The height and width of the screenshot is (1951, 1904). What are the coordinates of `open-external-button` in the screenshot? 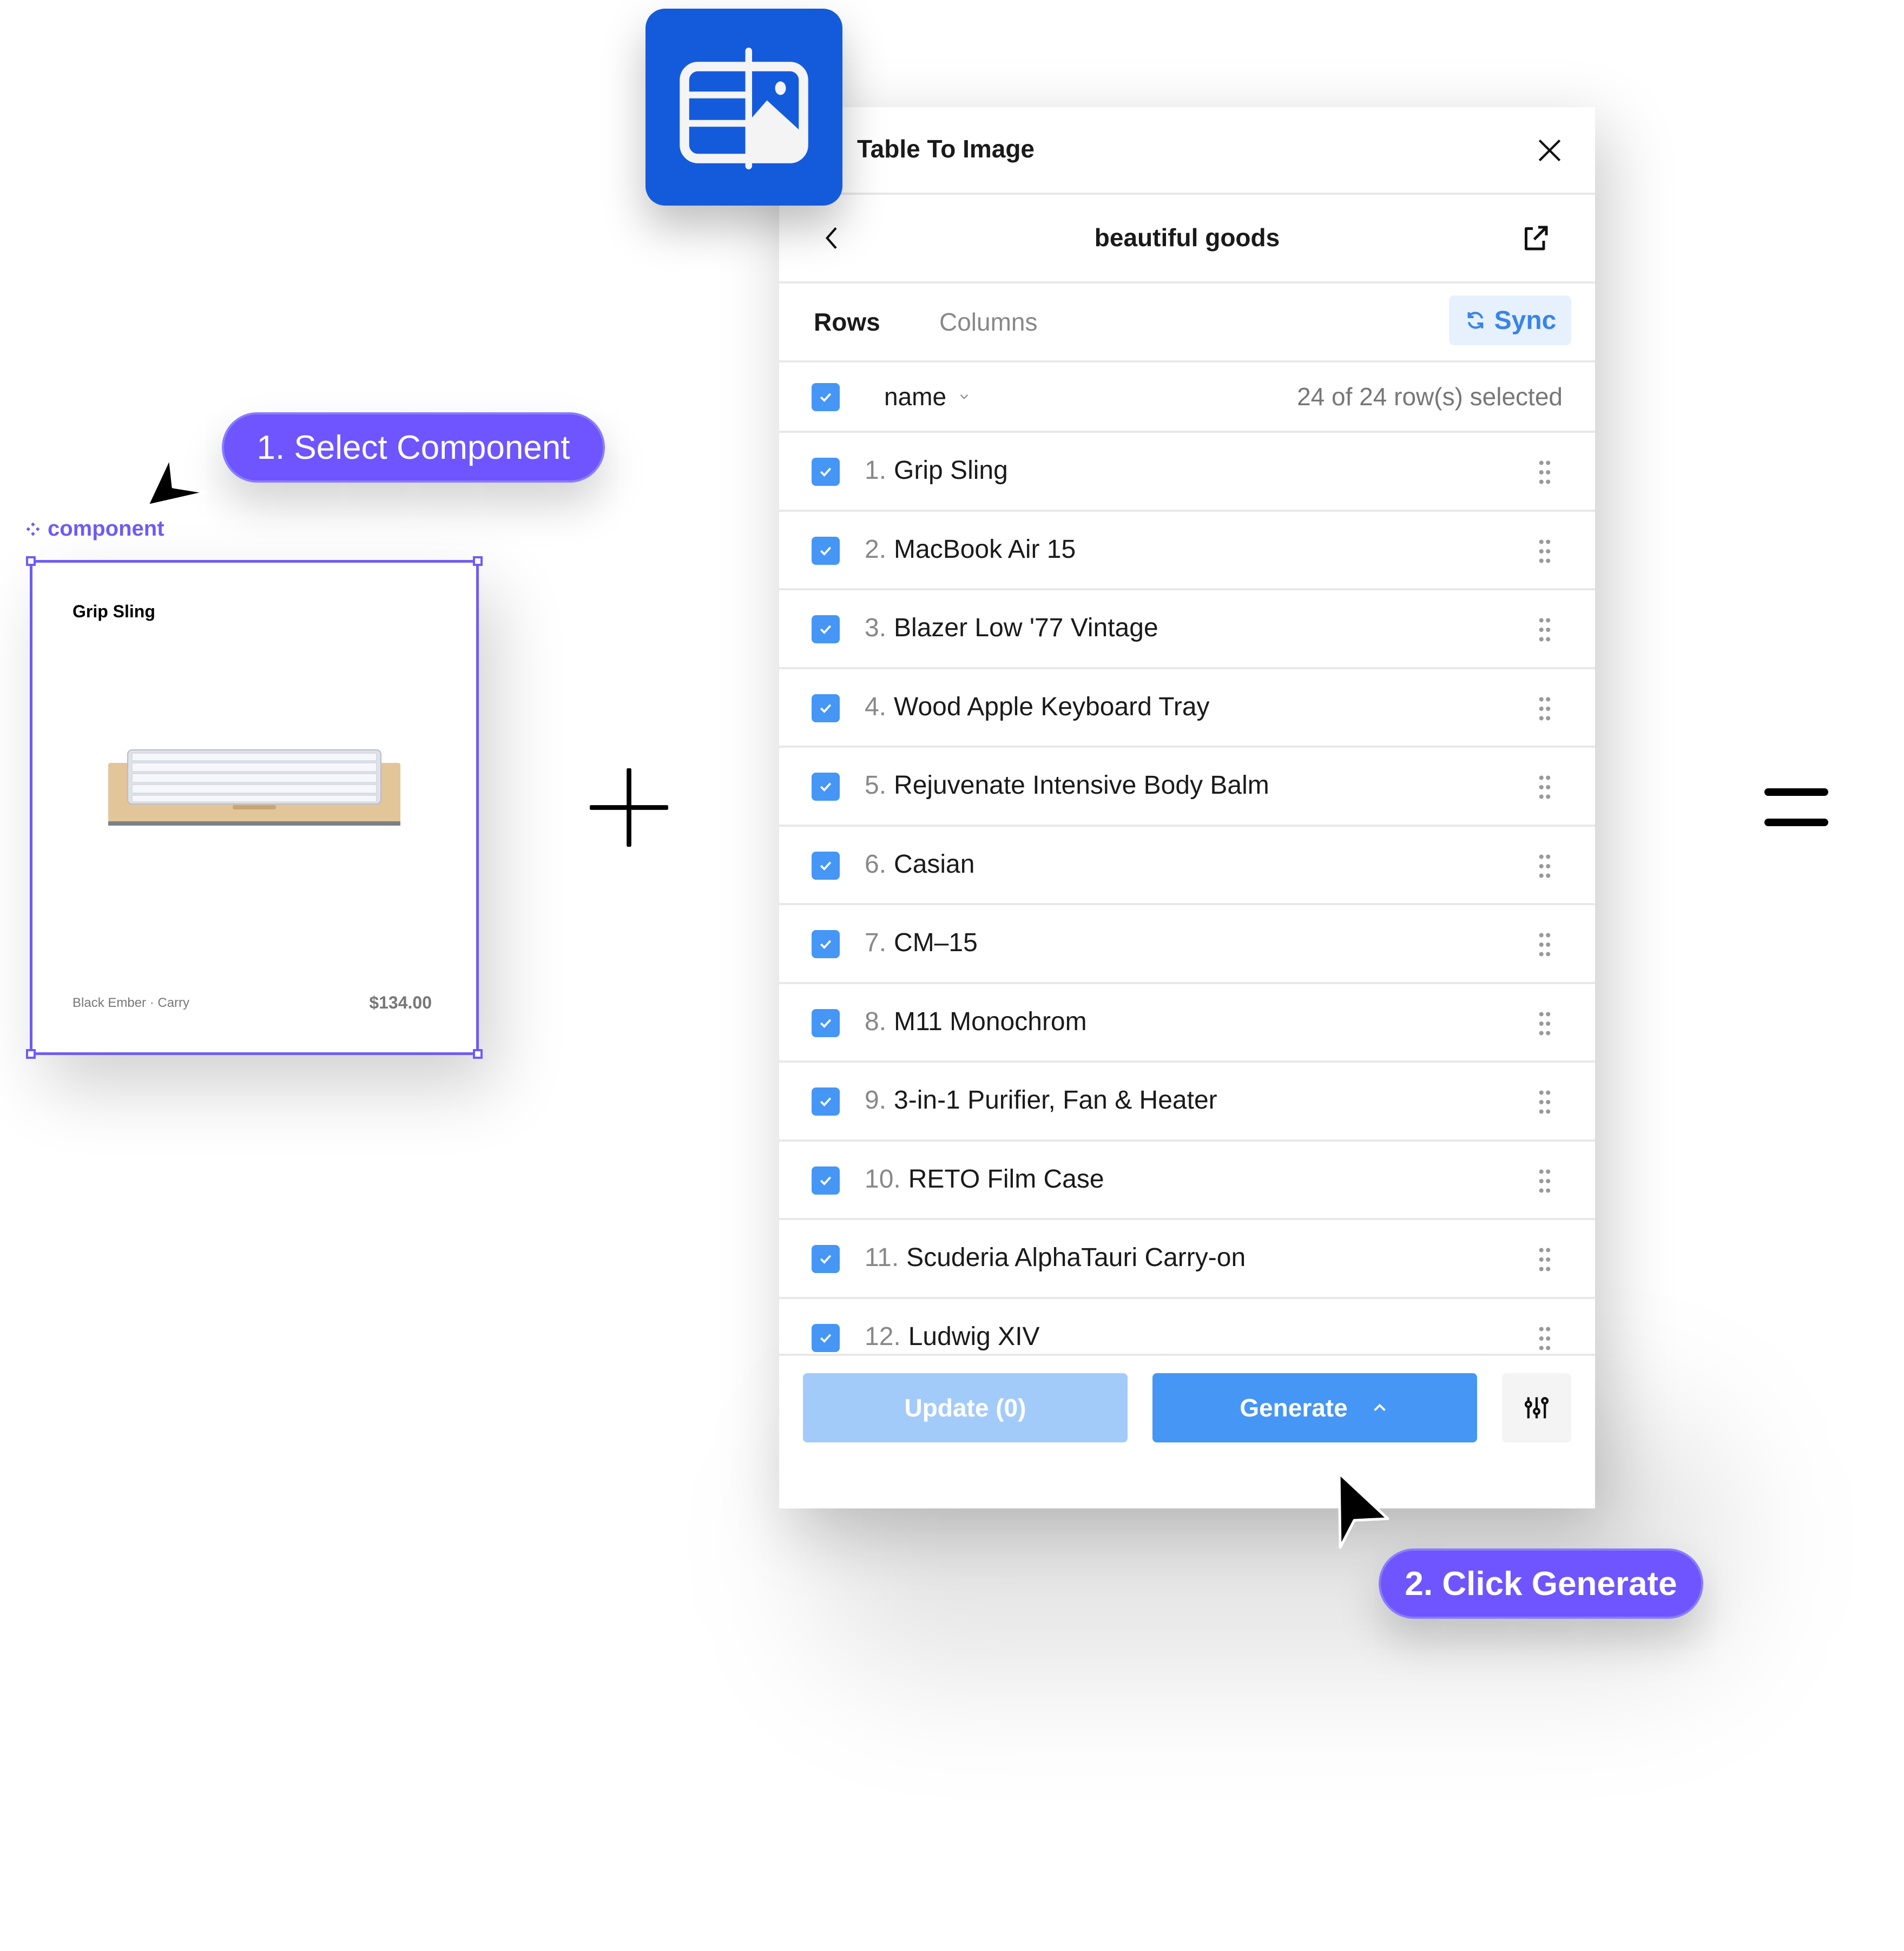 It's located at (1535, 238).